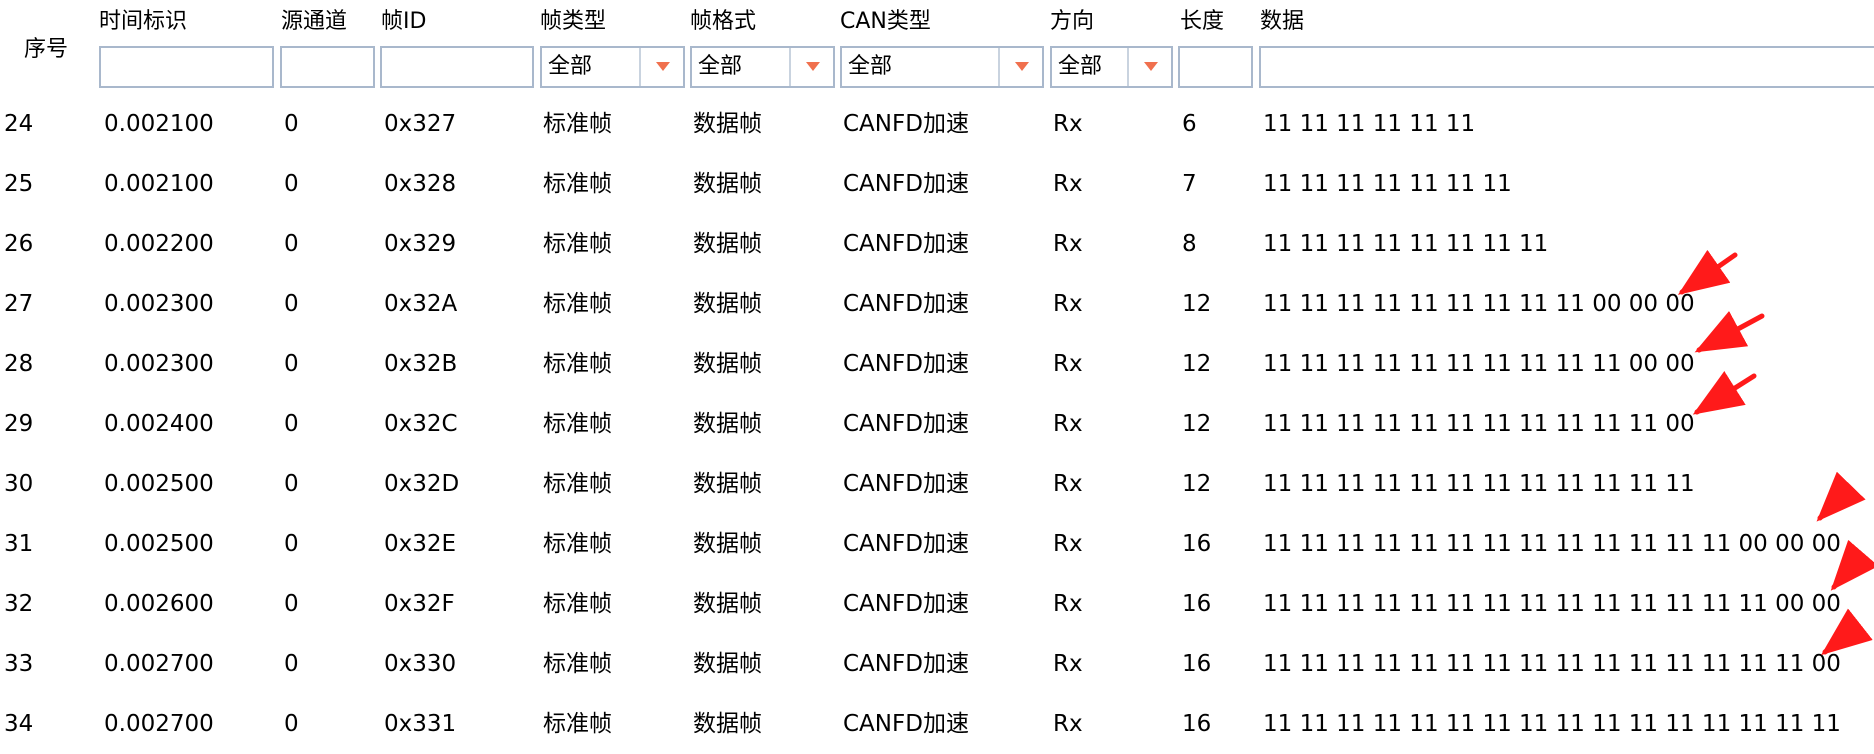 This screenshot has height=754, width=1874. Describe the element at coordinates (19, 664) in the screenshot. I see `cell-seq: 33` at that location.